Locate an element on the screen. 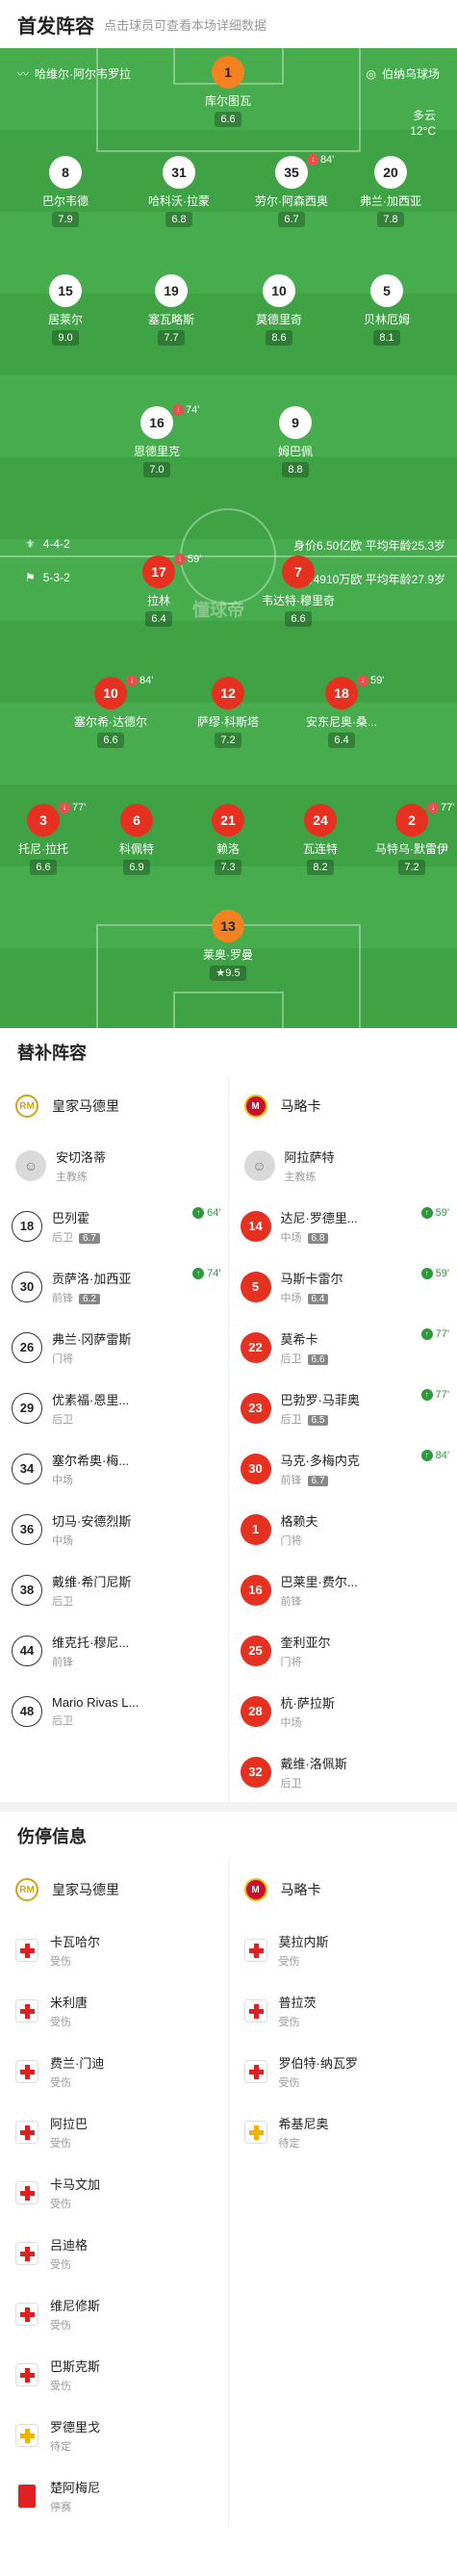 The height and width of the screenshot is (2576, 457). away-player: 12 萨缪·科斯塔 7.2 is located at coordinates (228, 712).